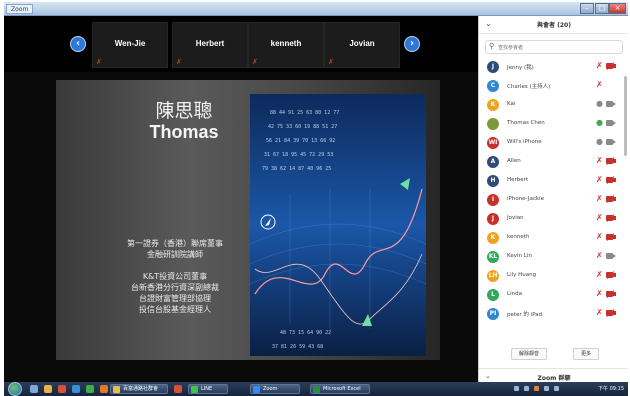 This screenshot has width=630, height=396. What do you see at coordinates (175, 287) in the screenshot?
I see `bio-line: 台新香港分行資深副總裁` at bounding box center [175, 287].